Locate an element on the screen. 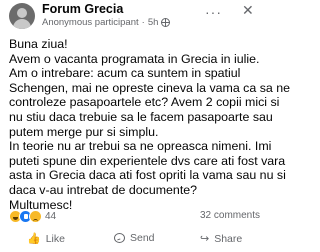  reaction-count: 44 is located at coordinates (51, 216).